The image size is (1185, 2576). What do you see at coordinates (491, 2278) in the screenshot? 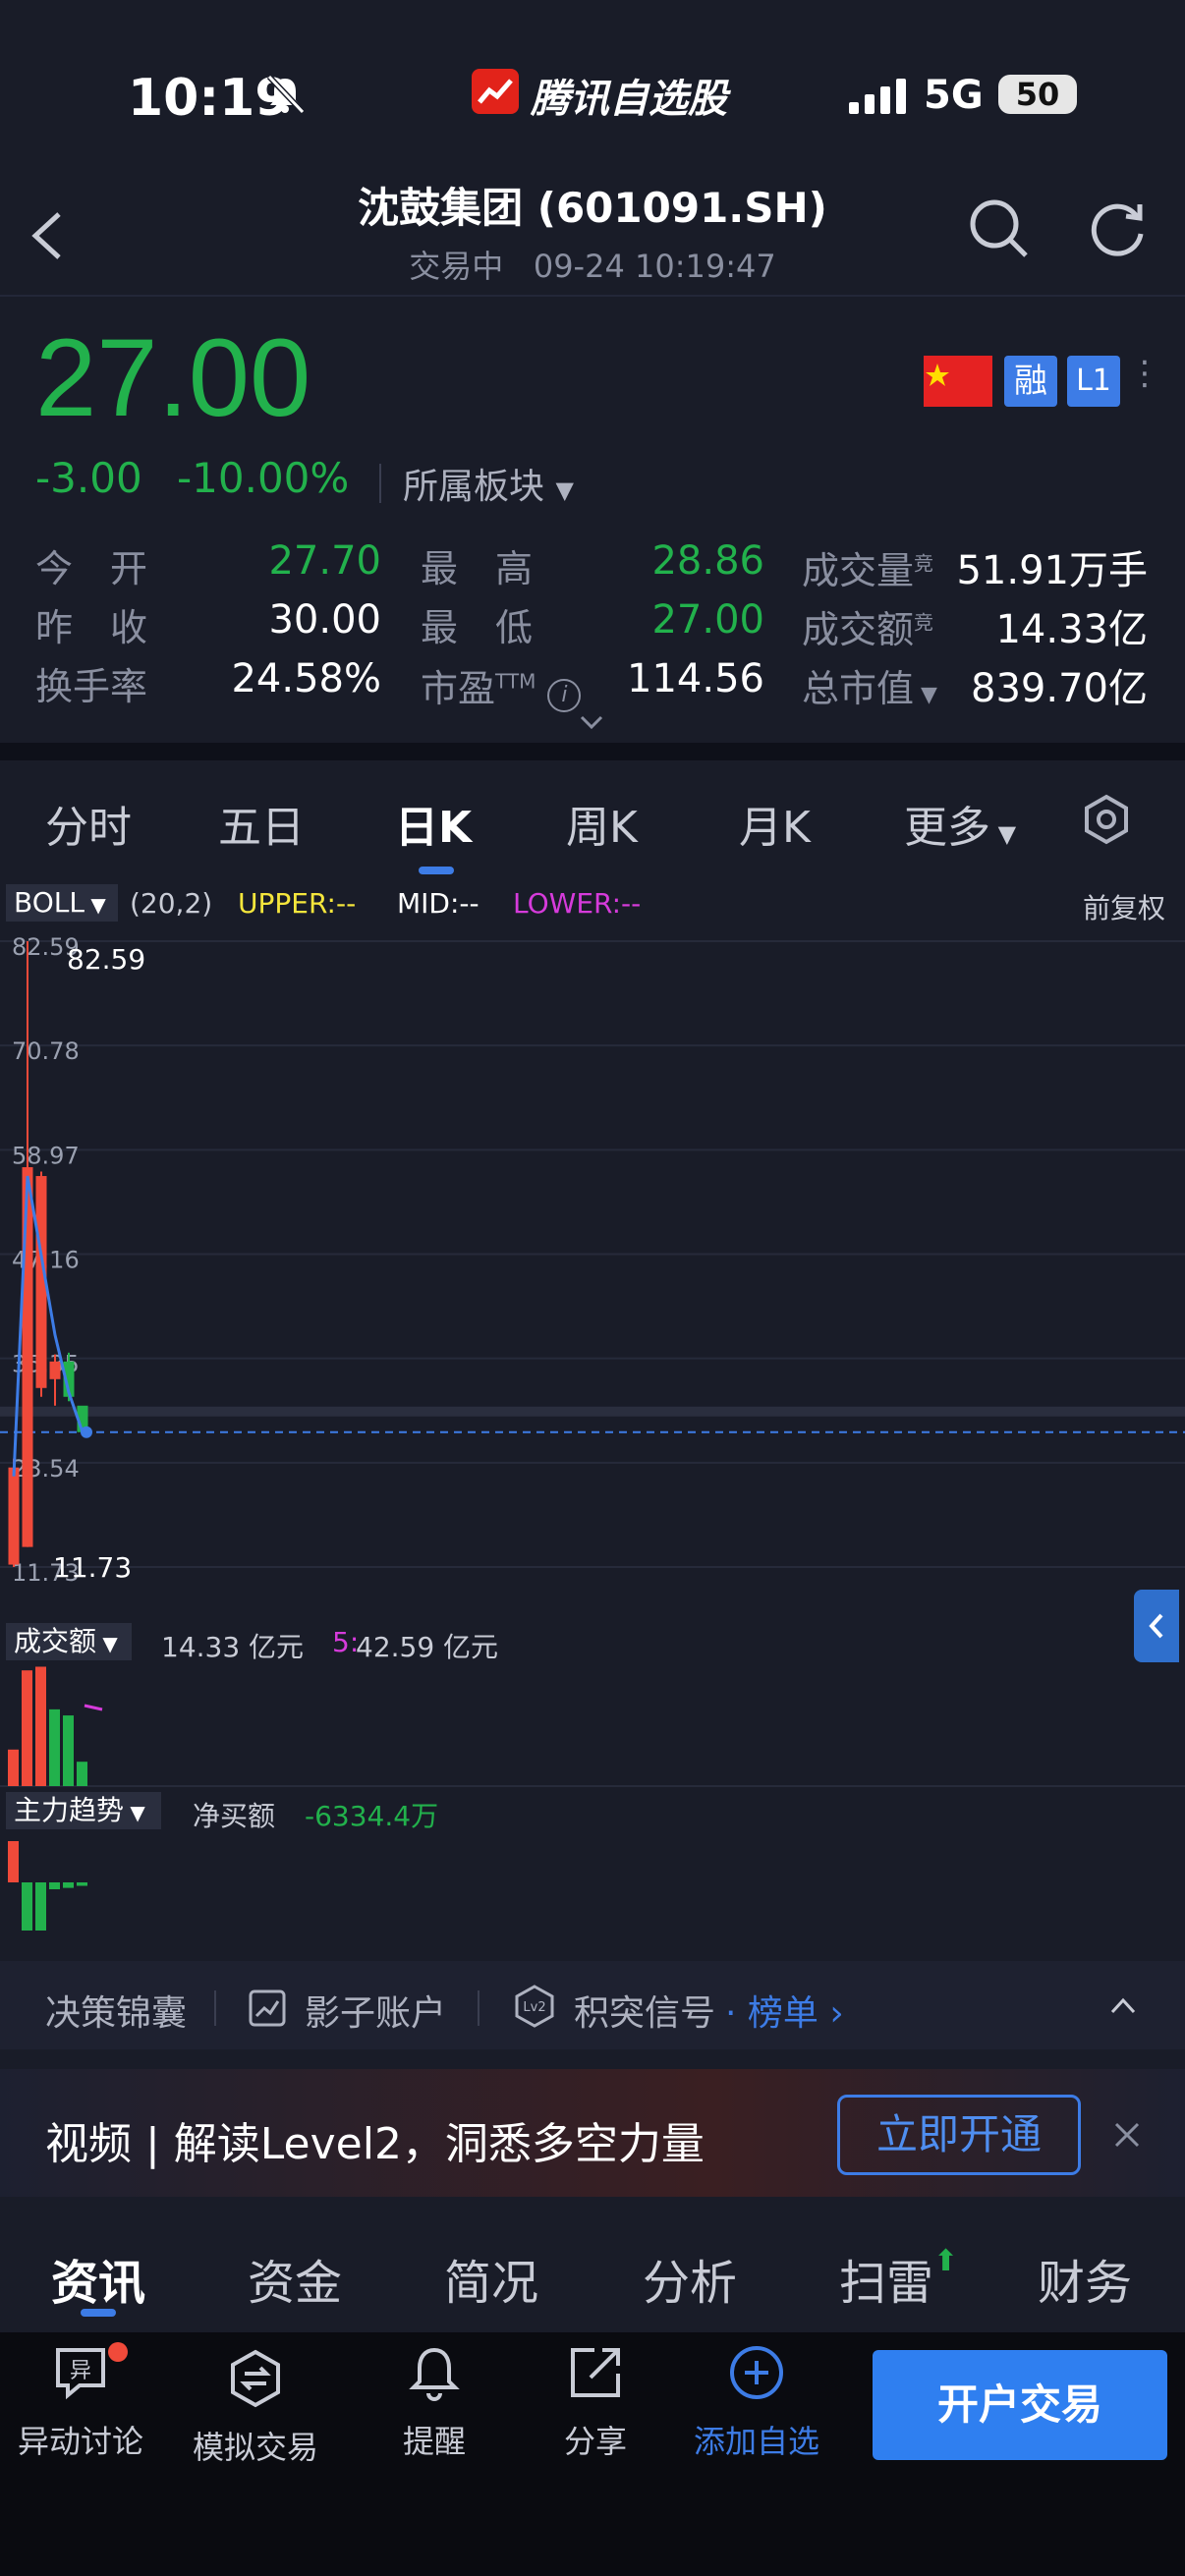
I see `tab-profile: 简况` at bounding box center [491, 2278].